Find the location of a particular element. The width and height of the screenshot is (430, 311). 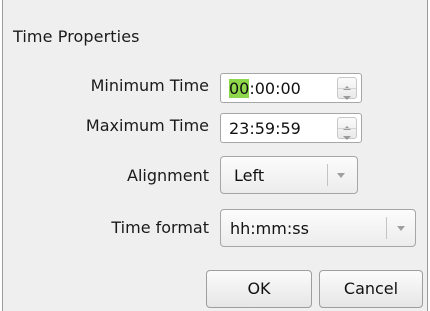

alignment-combobox: Left is located at coordinates (289, 175).